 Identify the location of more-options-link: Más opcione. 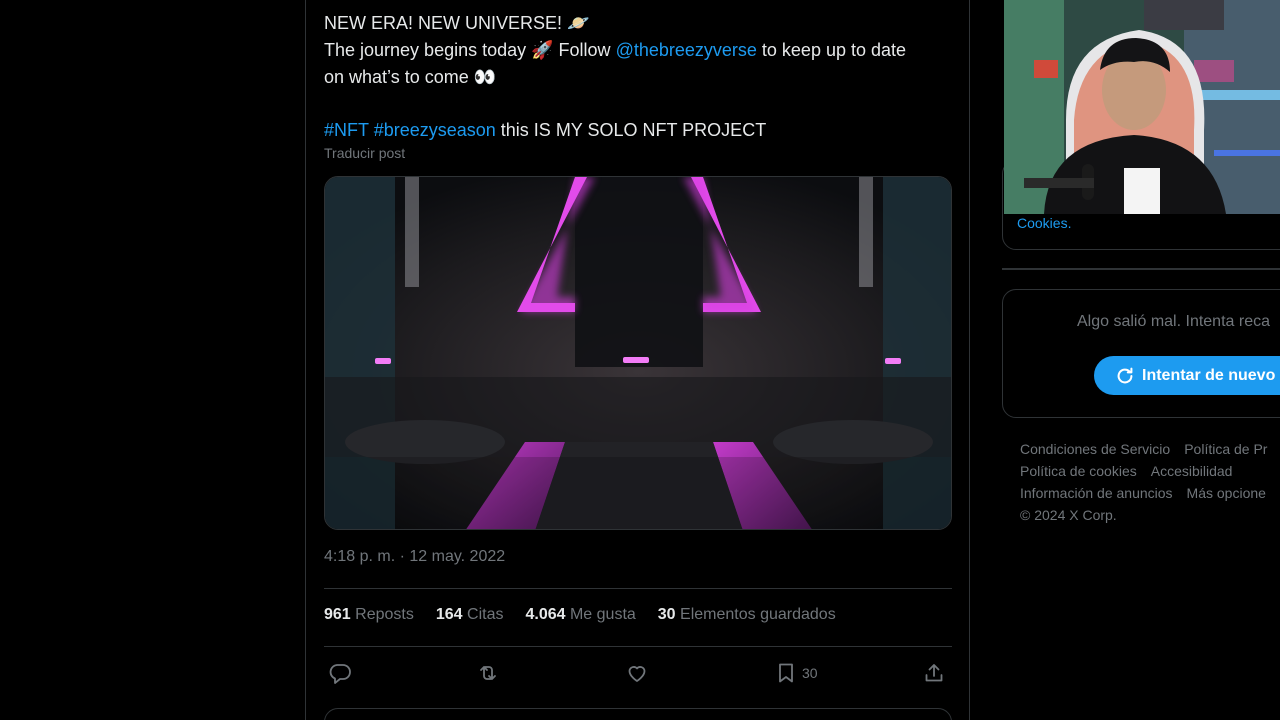
(1226, 493).